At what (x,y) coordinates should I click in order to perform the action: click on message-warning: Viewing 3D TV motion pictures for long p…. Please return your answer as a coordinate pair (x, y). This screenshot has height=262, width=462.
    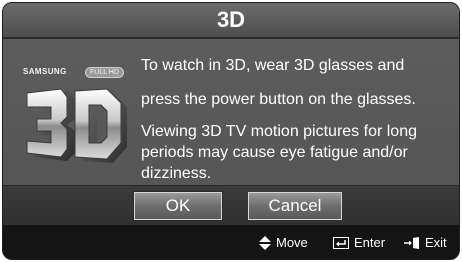
    Looking at the image, I should click on (279, 152).